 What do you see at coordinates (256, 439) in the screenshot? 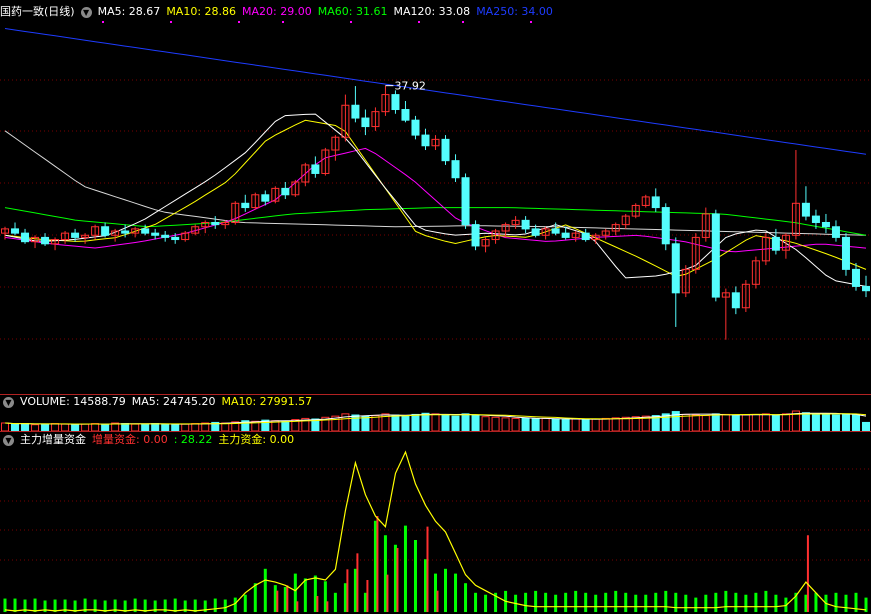
I see `legend-main: 主力资金: 0.00` at bounding box center [256, 439].